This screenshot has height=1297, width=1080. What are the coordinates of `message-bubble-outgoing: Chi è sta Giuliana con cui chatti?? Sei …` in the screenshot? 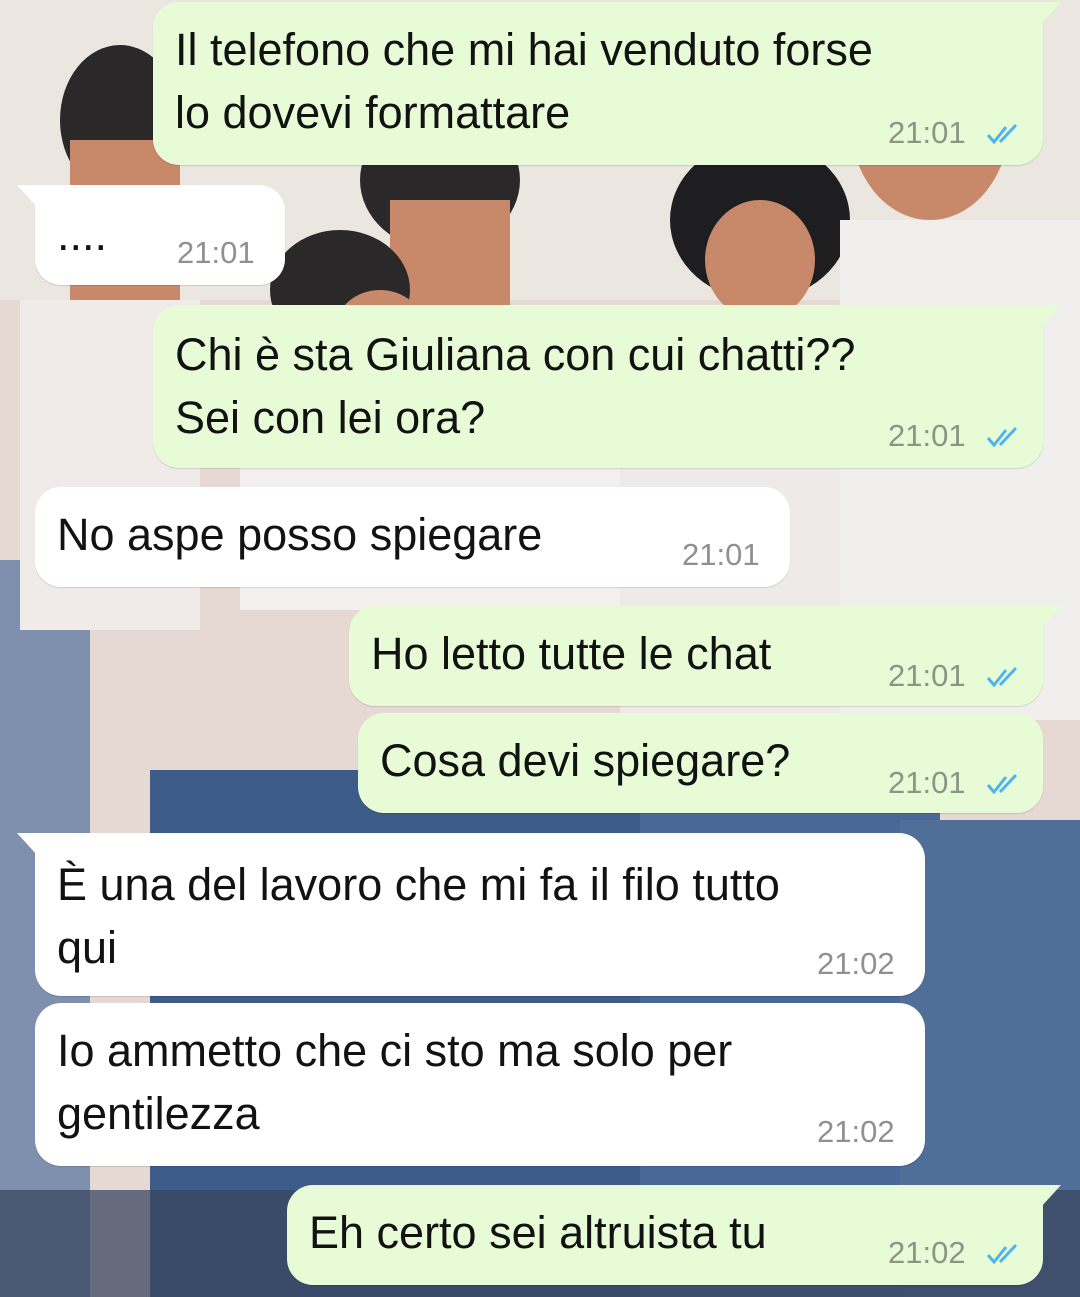 It's located at (607, 386).